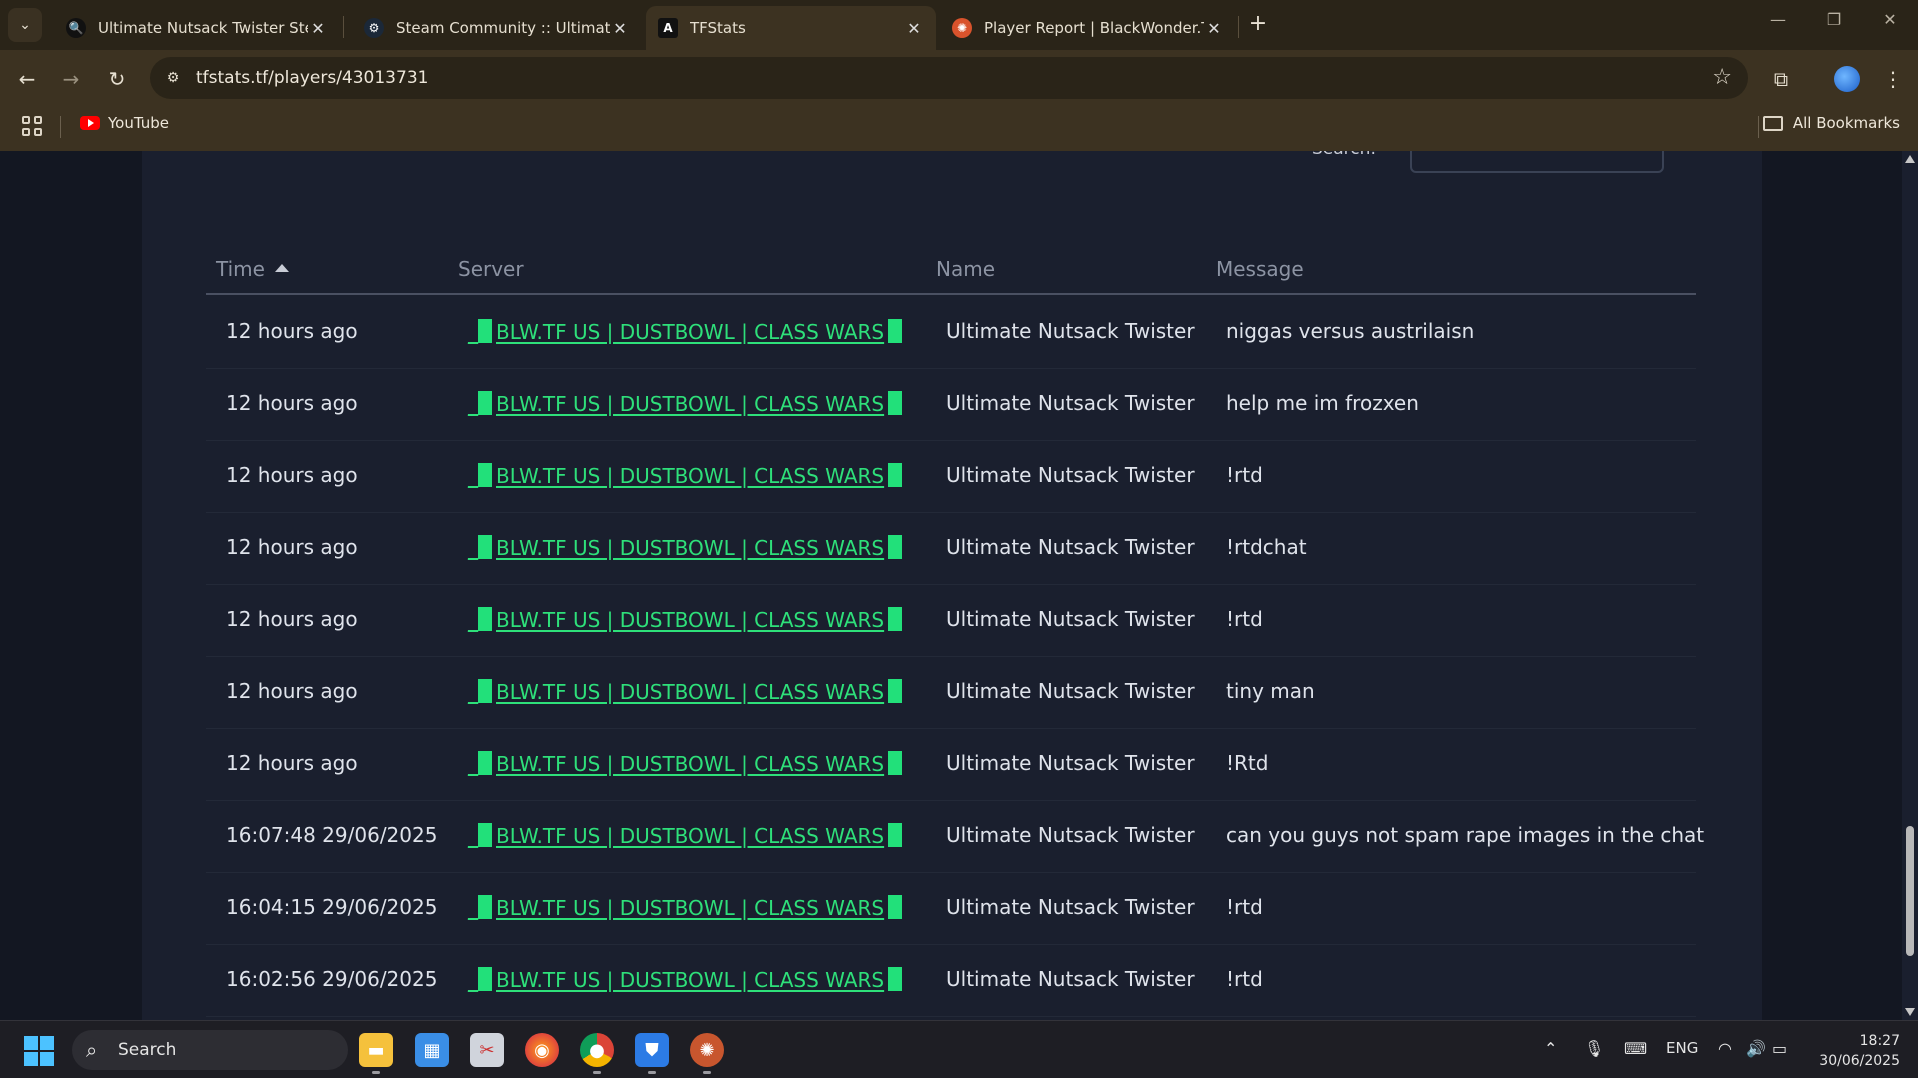 This screenshot has width=1918, height=1078. Describe the element at coordinates (1778, 19) in the screenshot. I see `minimize-button: —` at that location.